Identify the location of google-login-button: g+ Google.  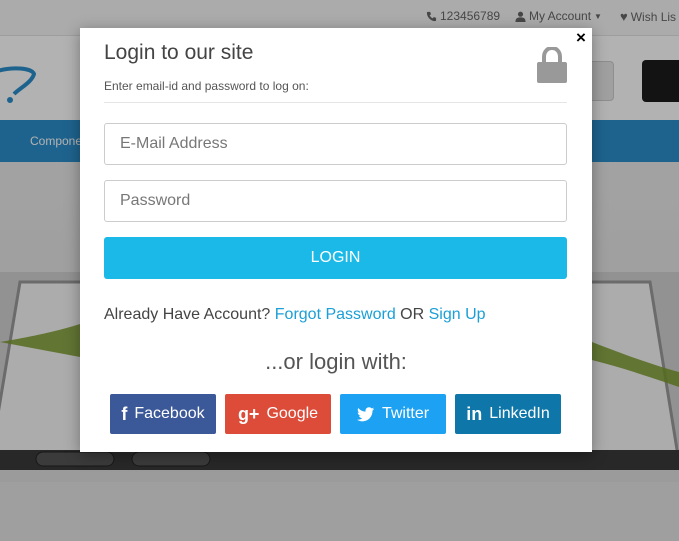
(278, 414).